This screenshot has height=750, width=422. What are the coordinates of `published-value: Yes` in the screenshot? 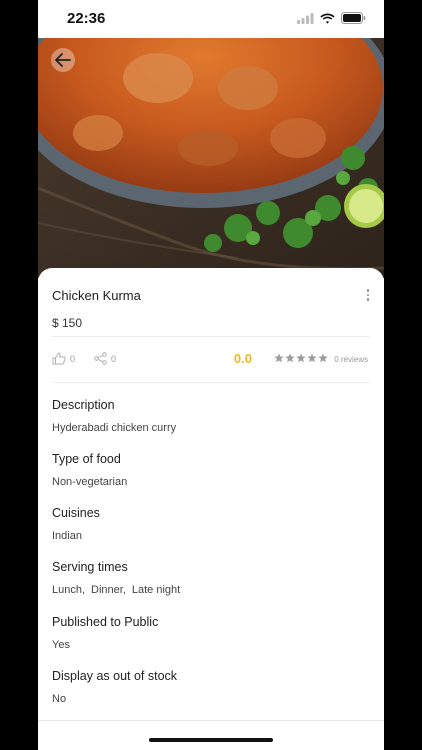 It's located at (61, 645).